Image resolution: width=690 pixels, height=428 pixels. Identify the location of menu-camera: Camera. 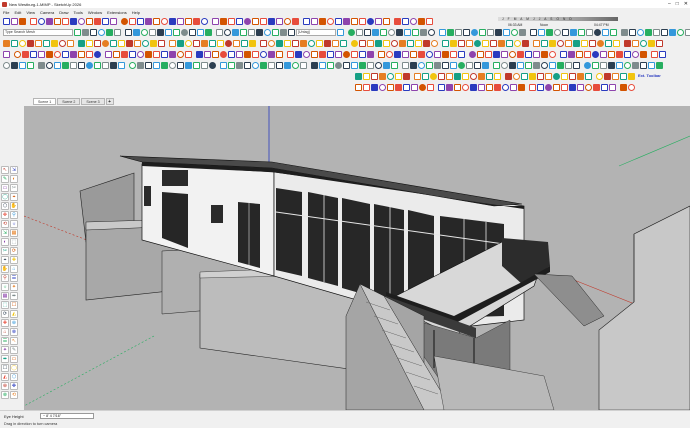
(47, 12).